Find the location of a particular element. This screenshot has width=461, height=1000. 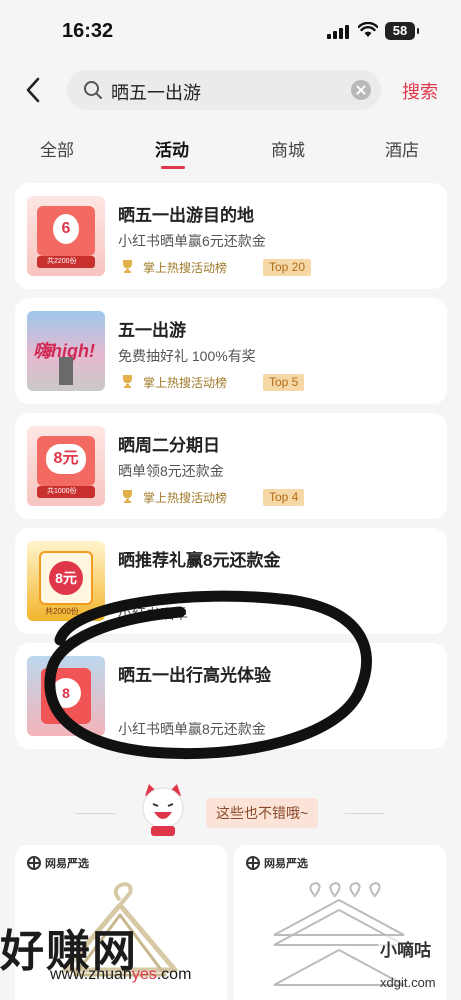

activity-title: 晒周二分期日 is located at coordinates (169, 445).